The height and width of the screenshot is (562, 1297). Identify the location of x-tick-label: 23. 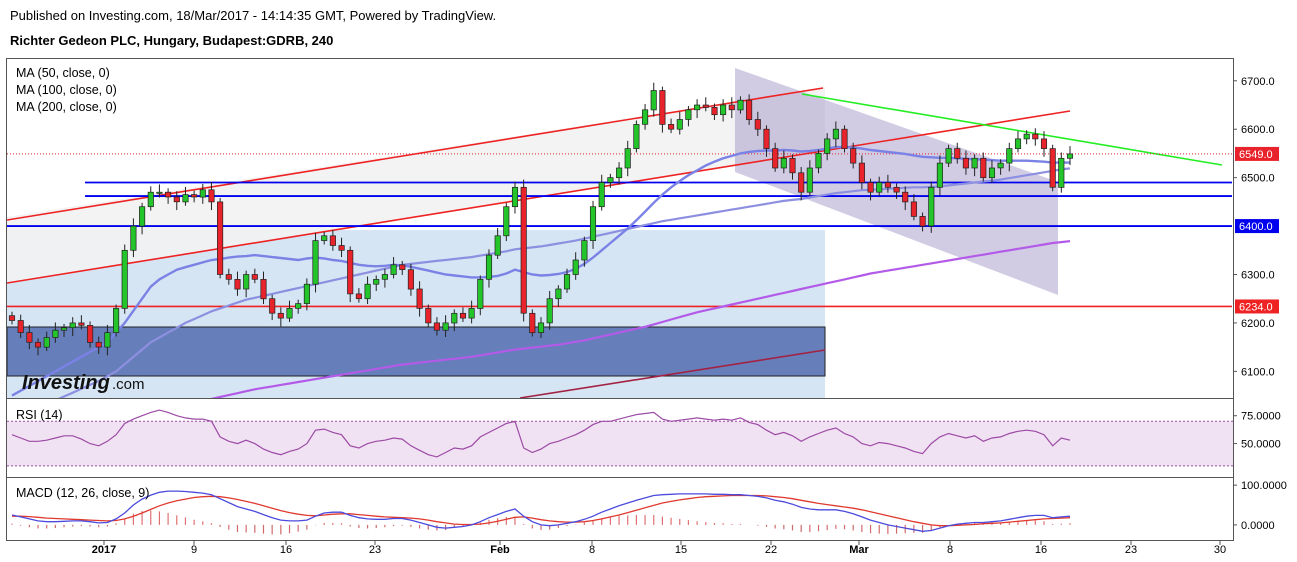
(375, 550).